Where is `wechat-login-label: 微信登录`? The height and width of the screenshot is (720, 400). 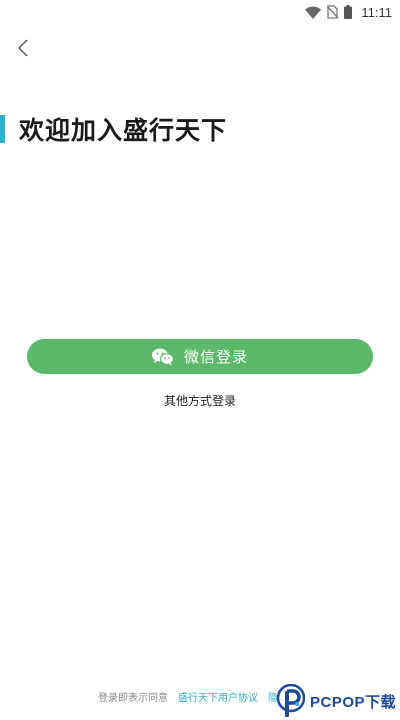
wechat-login-label: 微信登录 is located at coordinates (215, 357).